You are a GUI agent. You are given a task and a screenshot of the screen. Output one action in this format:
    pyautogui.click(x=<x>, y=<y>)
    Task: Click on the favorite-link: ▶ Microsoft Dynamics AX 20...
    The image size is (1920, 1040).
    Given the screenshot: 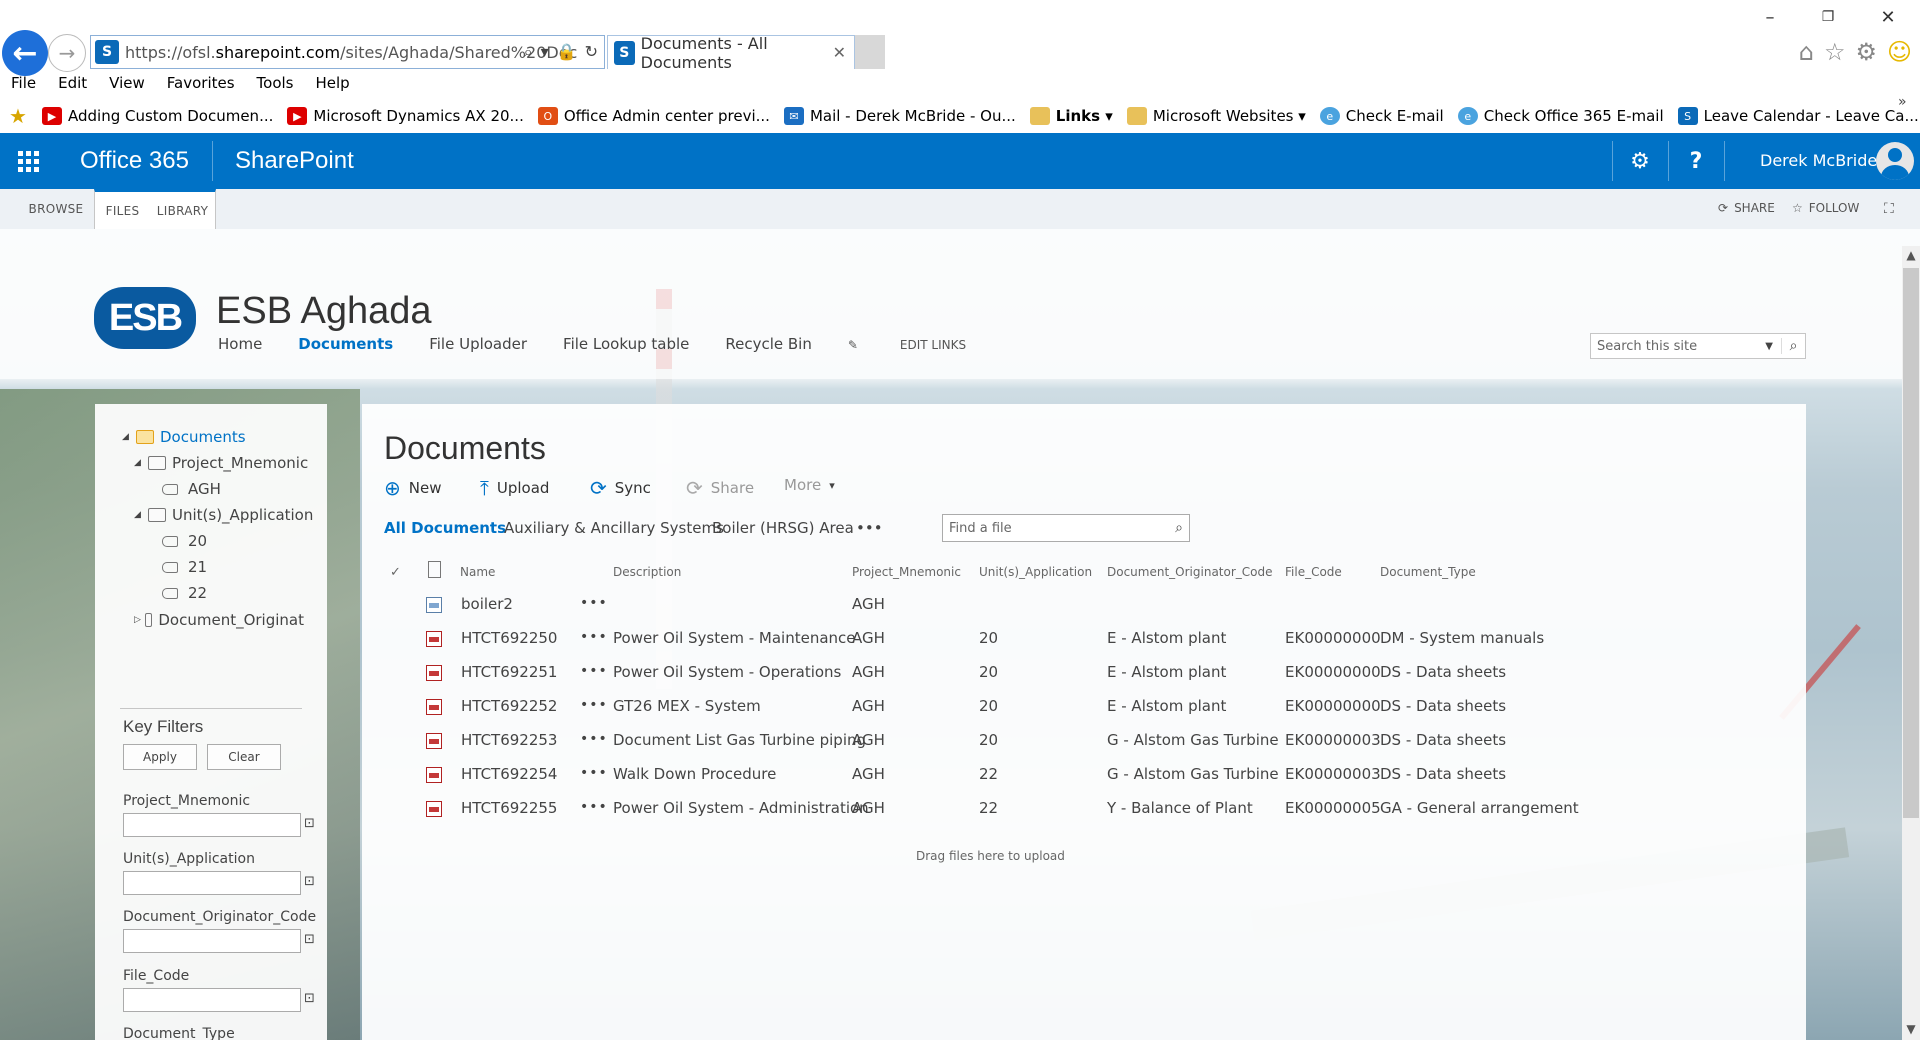 What is the action you would take?
    pyautogui.click(x=405, y=116)
    